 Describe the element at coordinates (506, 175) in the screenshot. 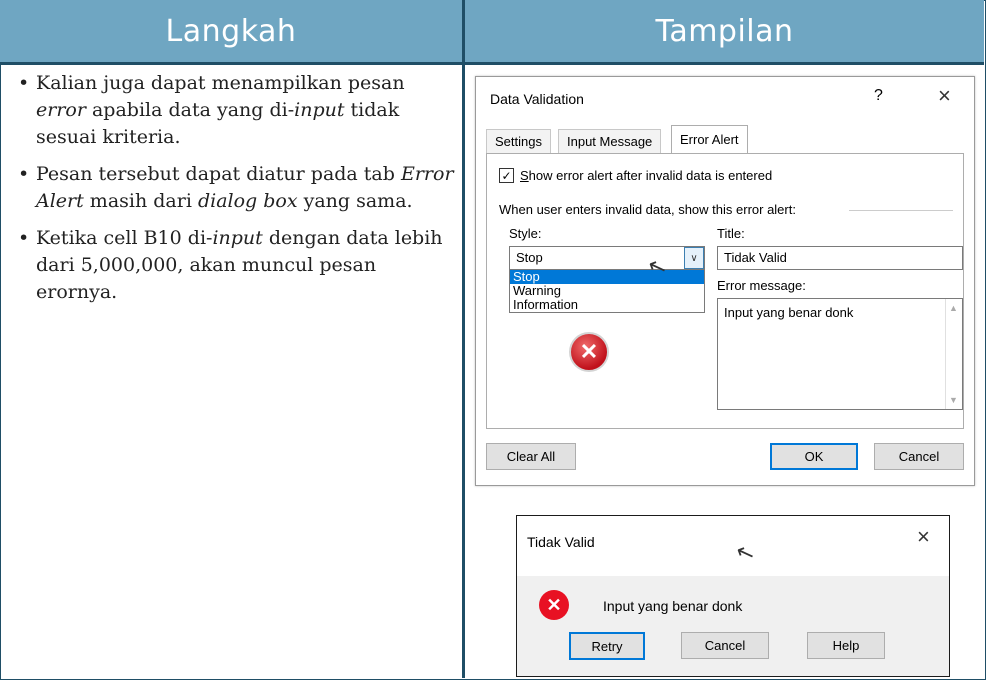

I see `show-error-alert-checkbox: ✓` at that location.